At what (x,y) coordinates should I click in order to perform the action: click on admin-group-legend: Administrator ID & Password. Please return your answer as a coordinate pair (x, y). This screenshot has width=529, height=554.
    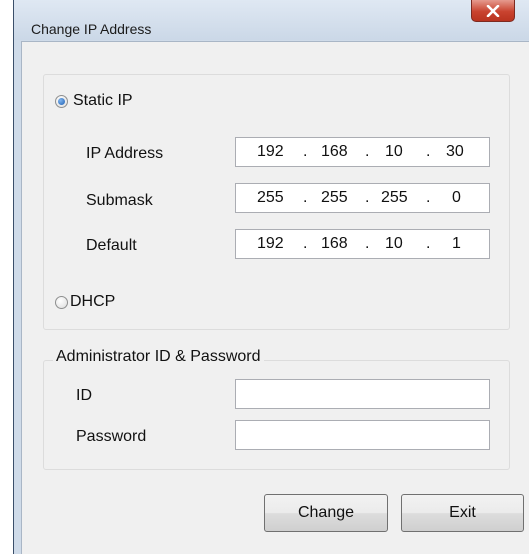
    Looking at the image, I should click on (158, 357).